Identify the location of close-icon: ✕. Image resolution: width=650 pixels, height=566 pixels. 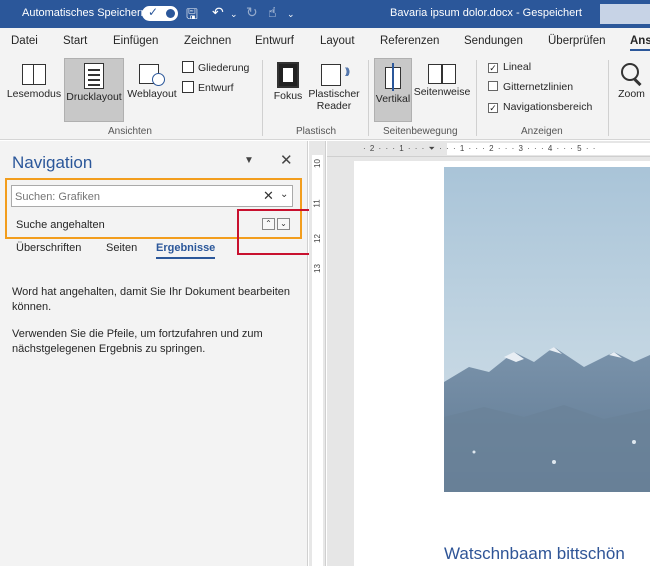
(286, 160).